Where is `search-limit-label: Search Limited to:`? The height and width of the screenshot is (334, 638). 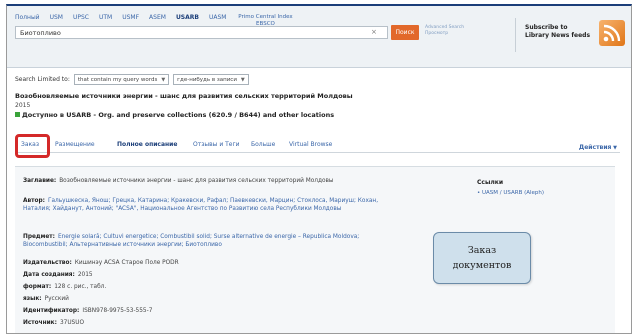 search-limit-label: Search Limited to: is located at coordinates (42, 79).